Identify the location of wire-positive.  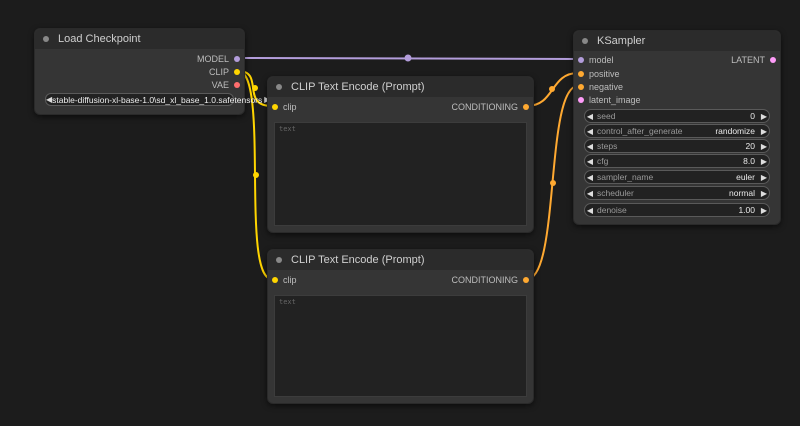
(552, 89).